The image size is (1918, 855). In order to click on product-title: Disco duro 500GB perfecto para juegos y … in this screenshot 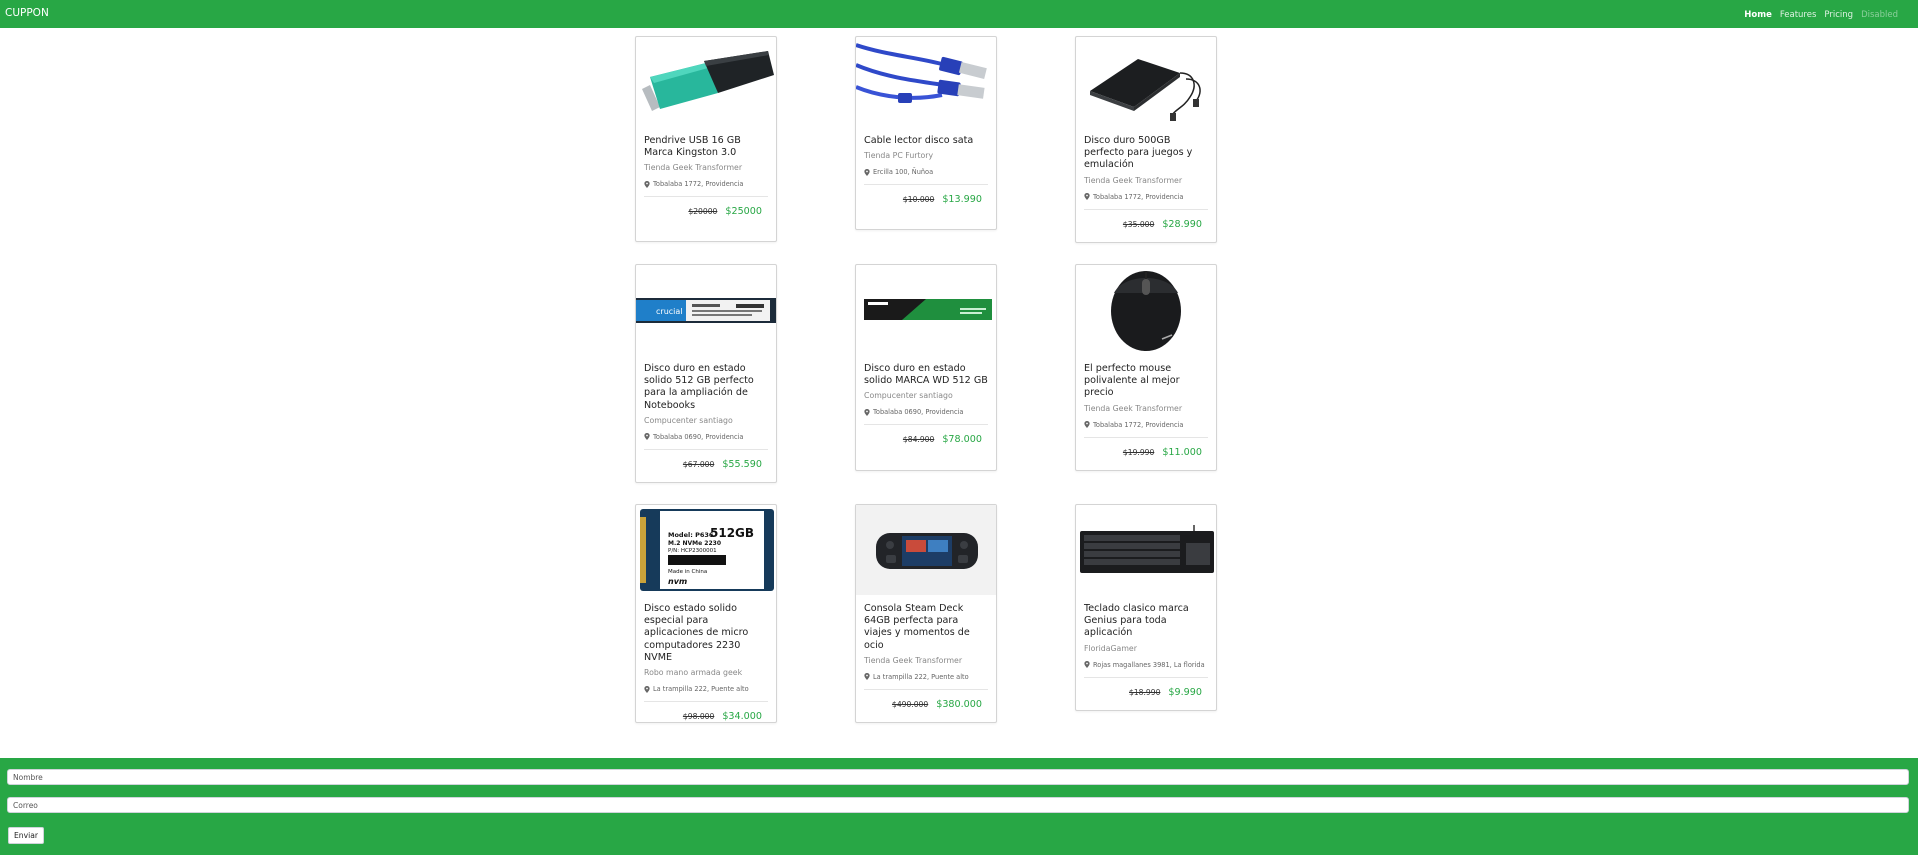, I will do `click(1146, 153)`.